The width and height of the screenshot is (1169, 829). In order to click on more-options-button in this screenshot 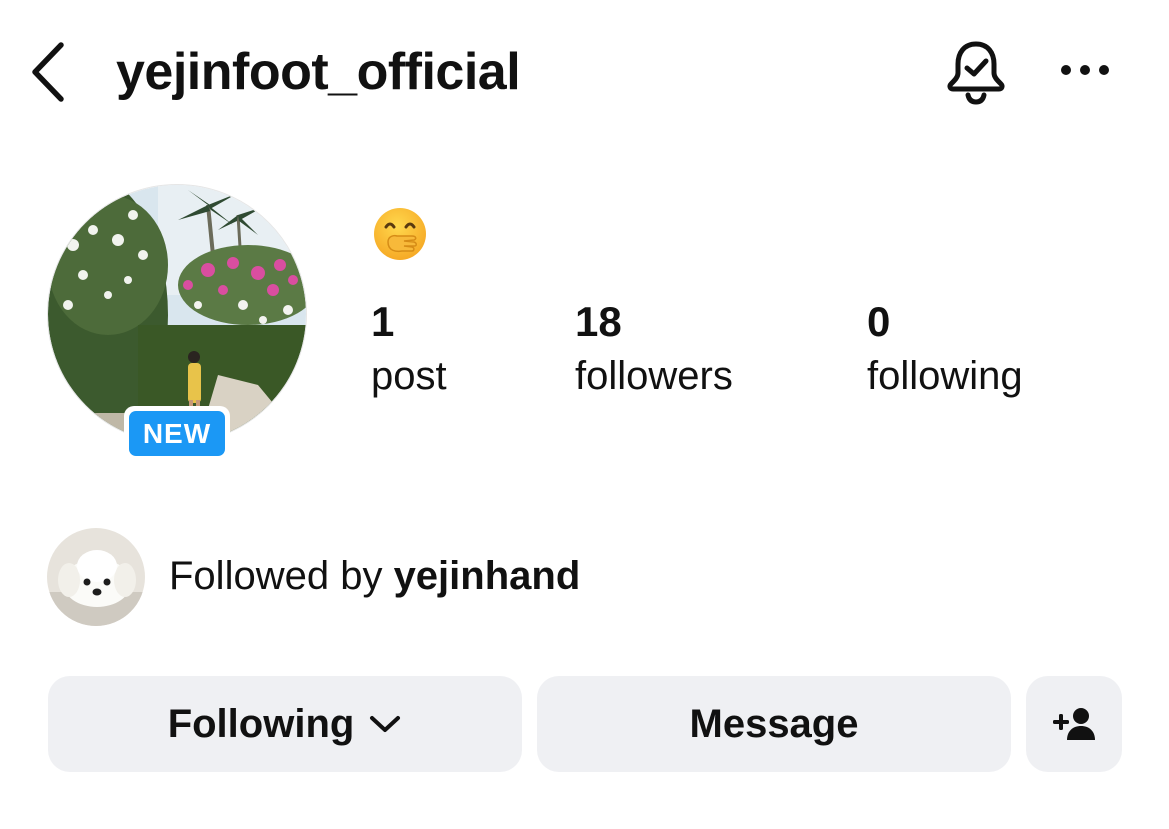, I will do `click(1085, 70)`.